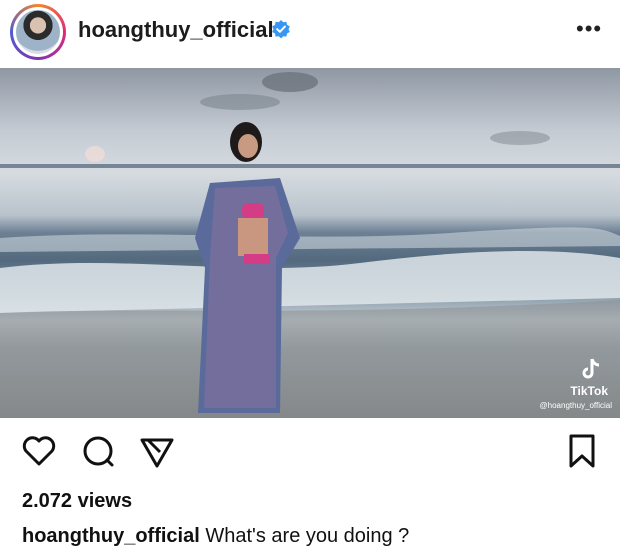 This screenshot has height=554, width=620. I want to click on avatar-ring, so click(38, 32).